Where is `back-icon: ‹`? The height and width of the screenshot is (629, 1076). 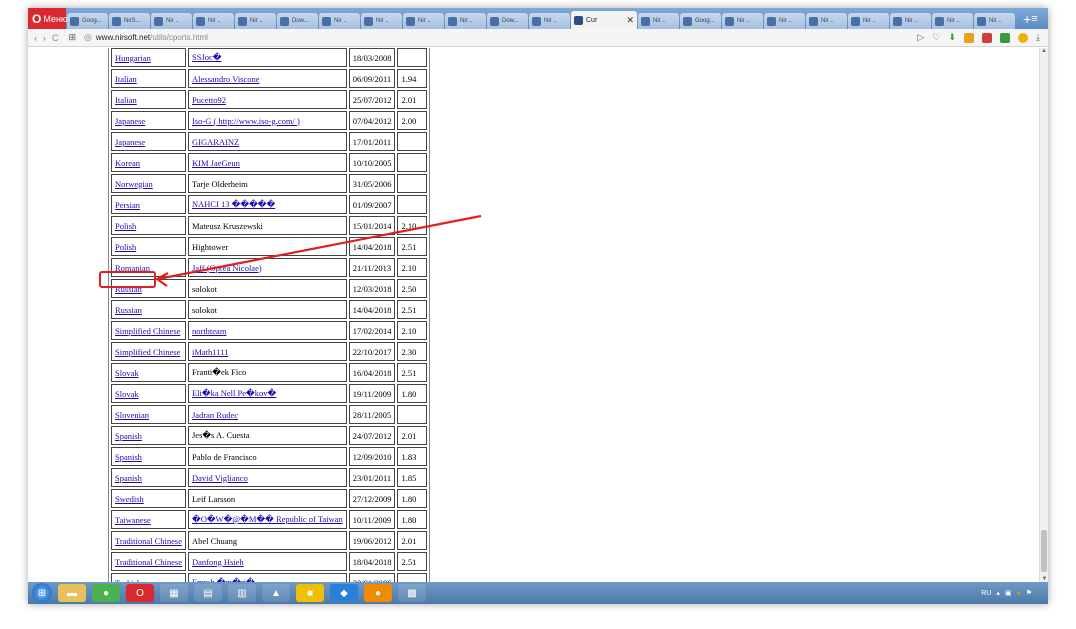
back-icon: ‹ is located at coordinates (38, 38).